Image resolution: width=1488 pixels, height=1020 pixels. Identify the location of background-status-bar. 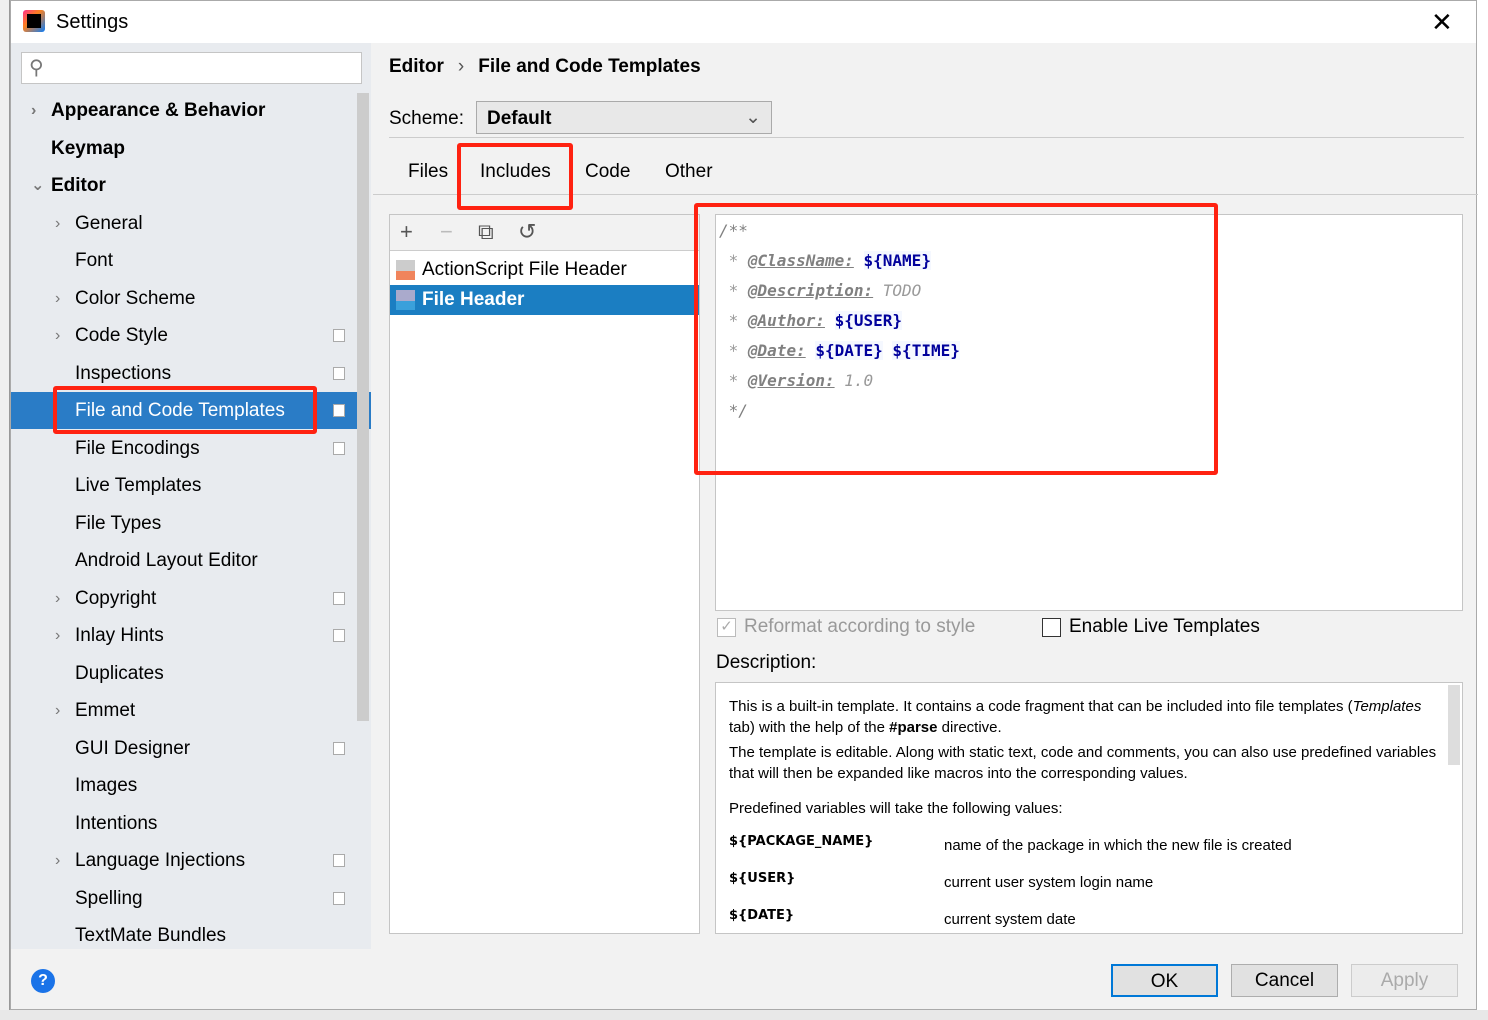
(744, 1015).